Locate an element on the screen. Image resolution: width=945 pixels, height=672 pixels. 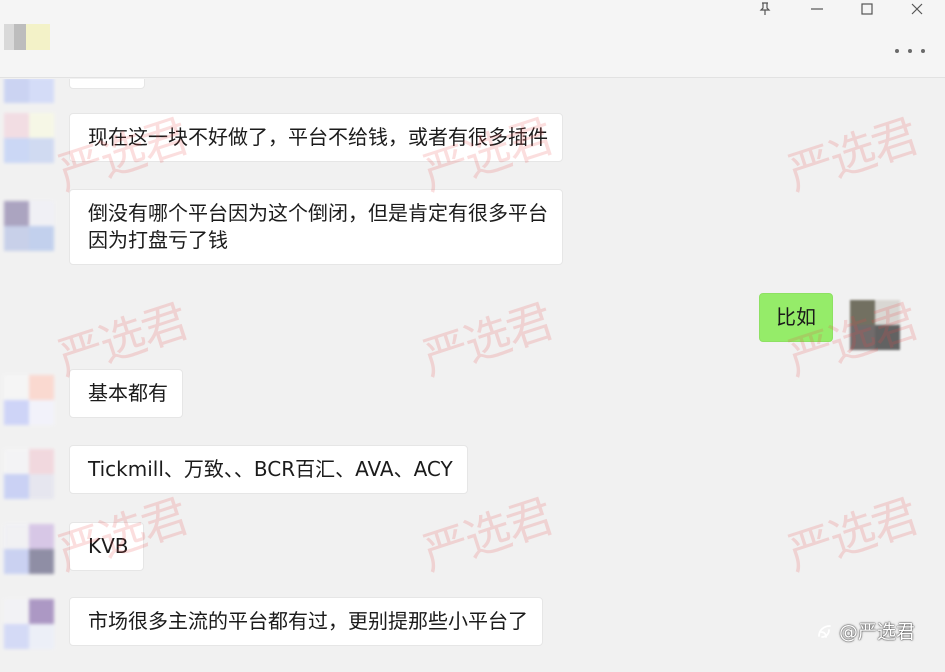
platform-logo-icon is located at coordinates (824, 631).